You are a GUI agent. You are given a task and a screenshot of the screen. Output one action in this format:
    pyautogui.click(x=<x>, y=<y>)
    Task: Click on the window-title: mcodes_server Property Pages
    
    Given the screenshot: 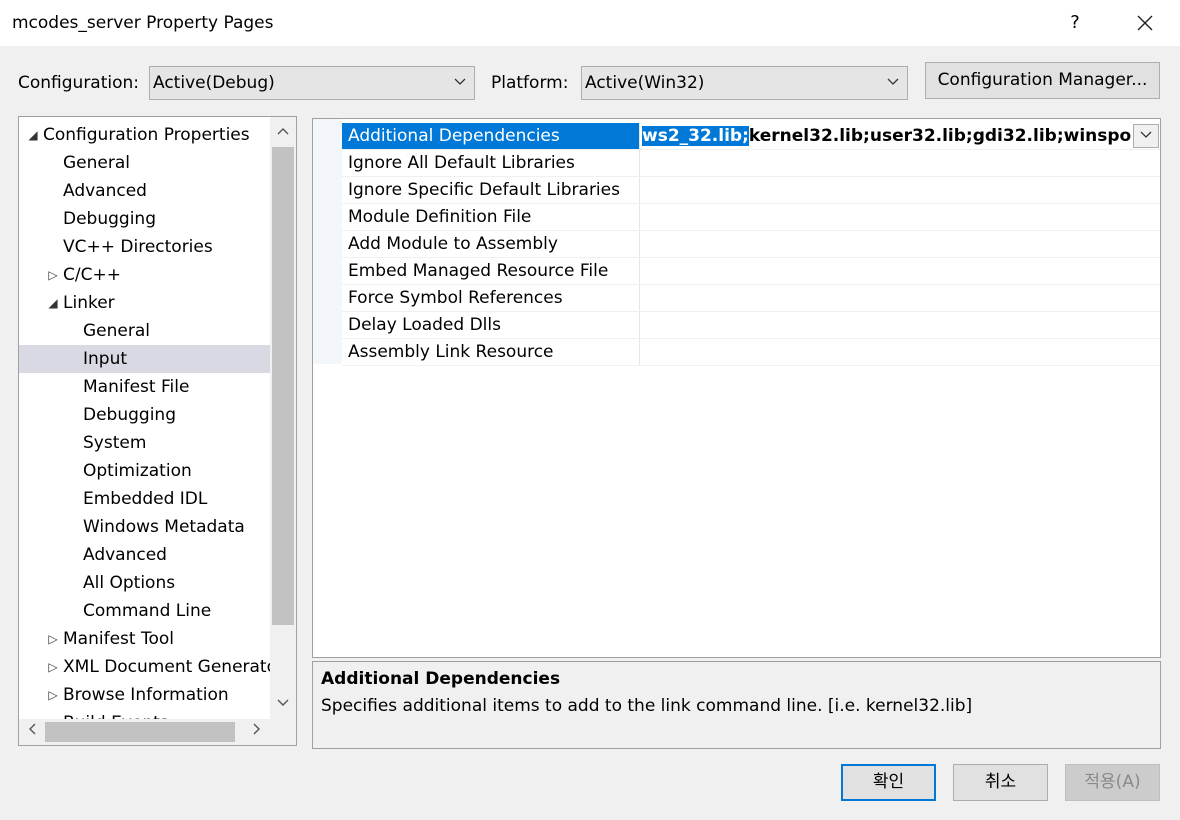 What is the action you would take?
    pyautogui.click(x=143, y=23)
    